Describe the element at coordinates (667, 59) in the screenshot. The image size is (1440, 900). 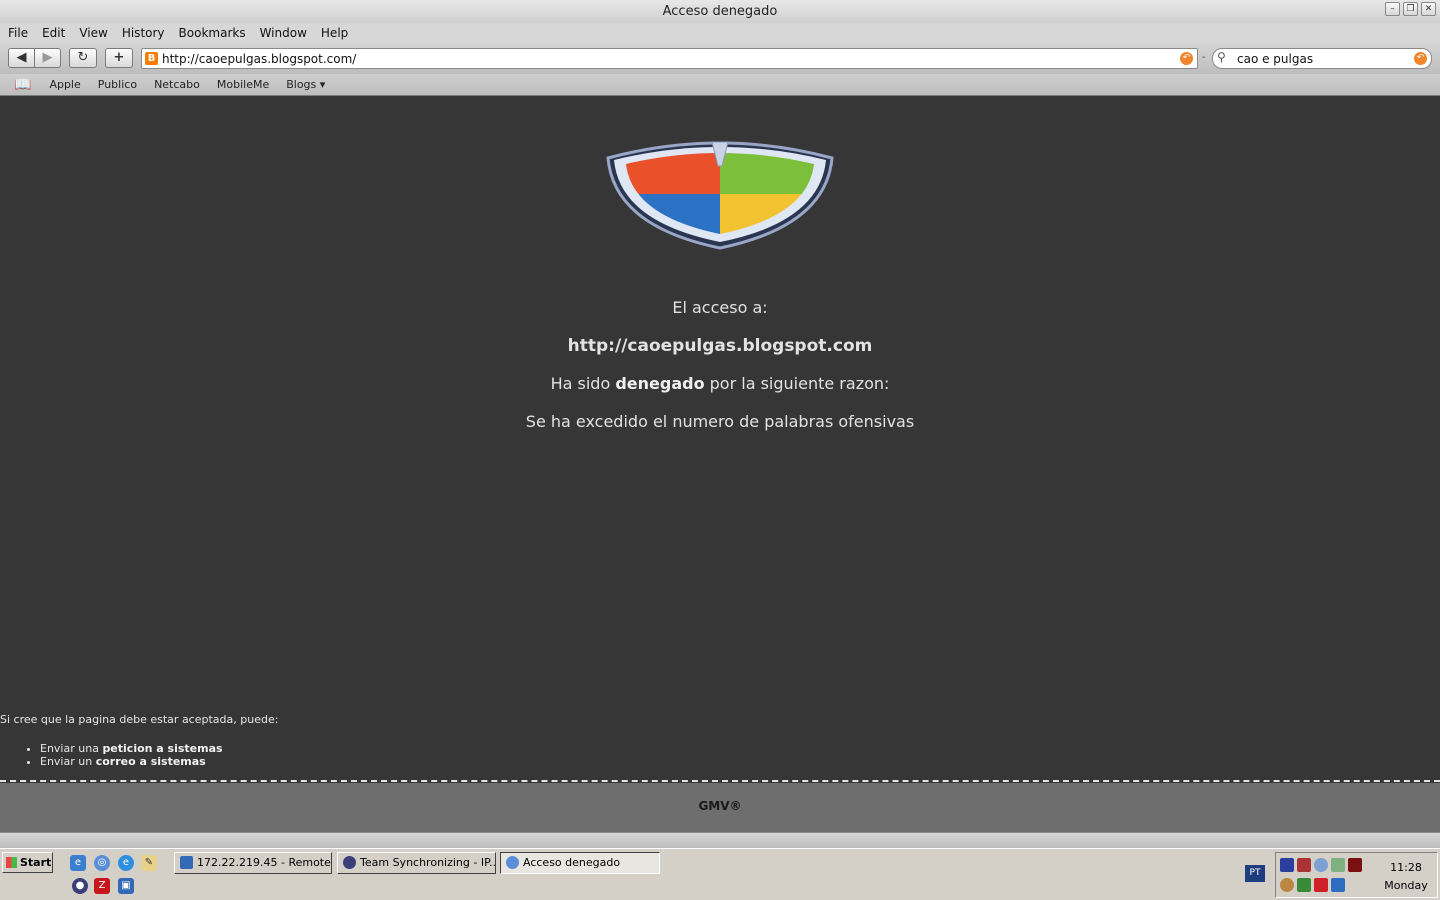
I see `url-input` at that location.